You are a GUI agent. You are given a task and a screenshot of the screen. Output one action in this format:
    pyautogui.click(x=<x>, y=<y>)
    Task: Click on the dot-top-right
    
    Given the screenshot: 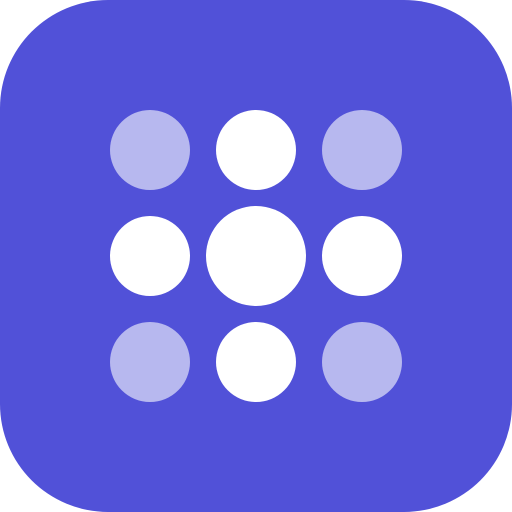 What is the action you would take?
    pyautogui.click(x=362, y=150)
    